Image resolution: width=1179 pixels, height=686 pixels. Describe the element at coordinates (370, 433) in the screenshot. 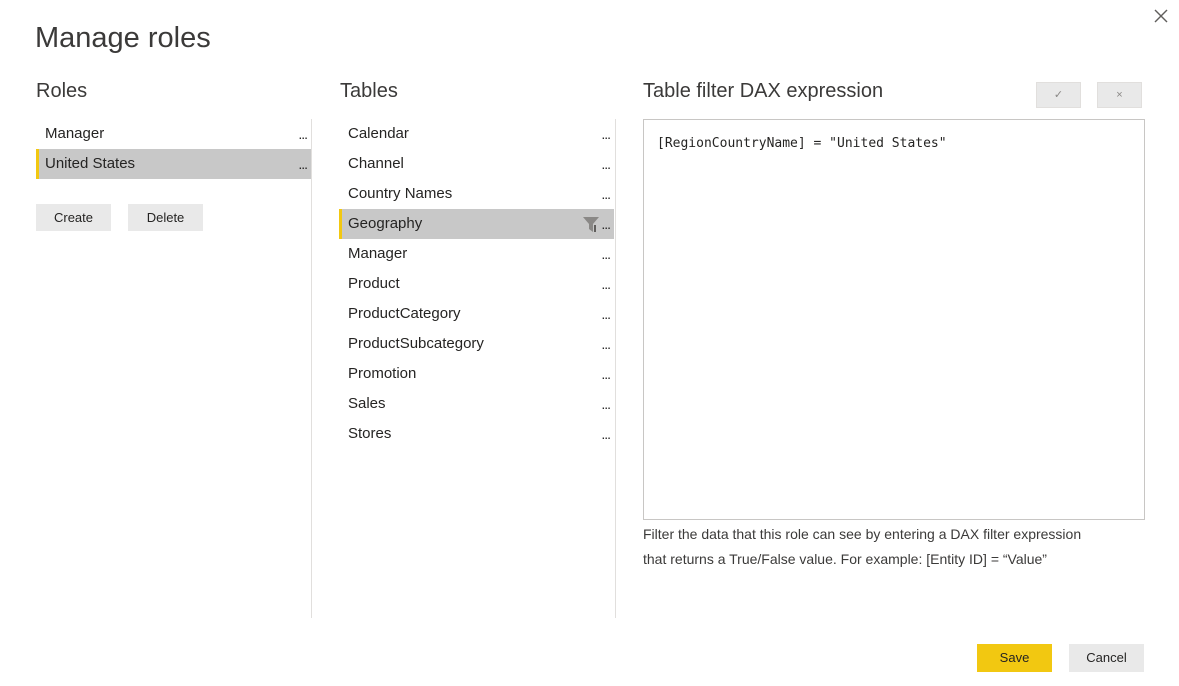

I see `table-label: Stores` at that location.